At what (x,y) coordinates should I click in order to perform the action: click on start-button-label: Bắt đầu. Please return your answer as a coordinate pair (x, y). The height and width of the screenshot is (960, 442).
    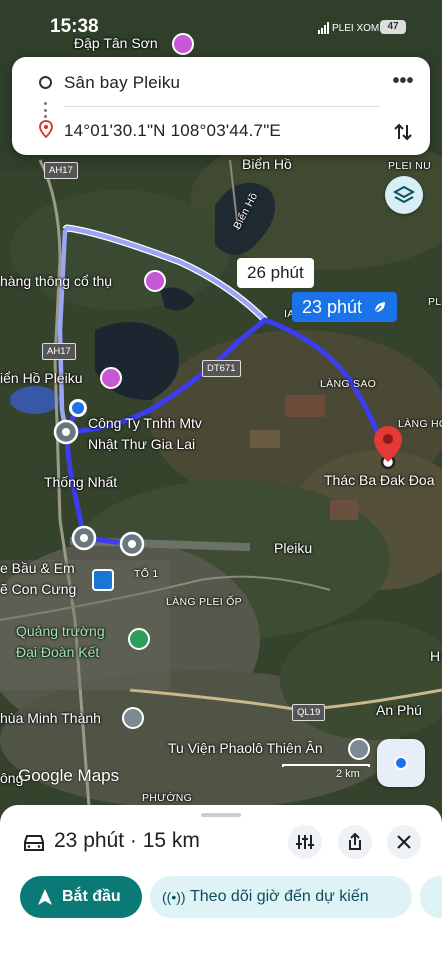
    Looking at the image, I should click on (91, 896).